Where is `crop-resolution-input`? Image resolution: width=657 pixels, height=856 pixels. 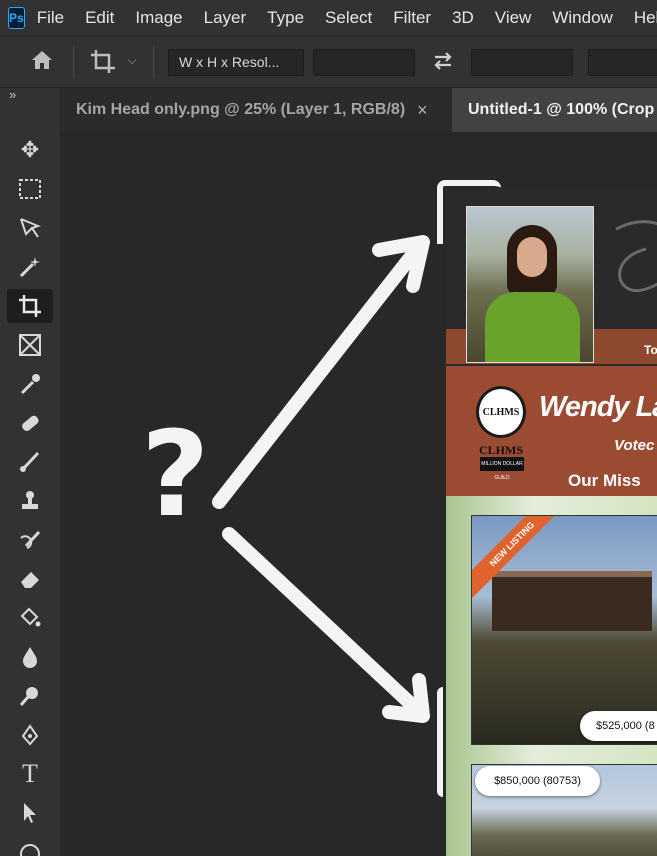
crop-resolution-input is located at coordinates (622, 62).